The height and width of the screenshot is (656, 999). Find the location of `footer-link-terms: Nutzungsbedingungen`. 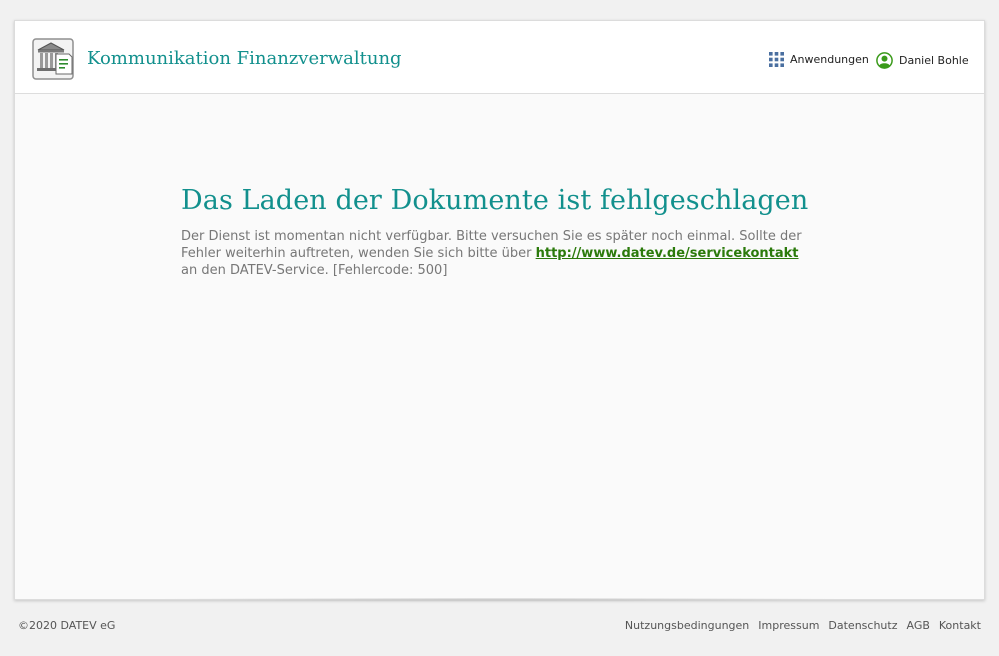

footer-link-terms: Nutzungsbedingungen is located at coordinates (687, 625).